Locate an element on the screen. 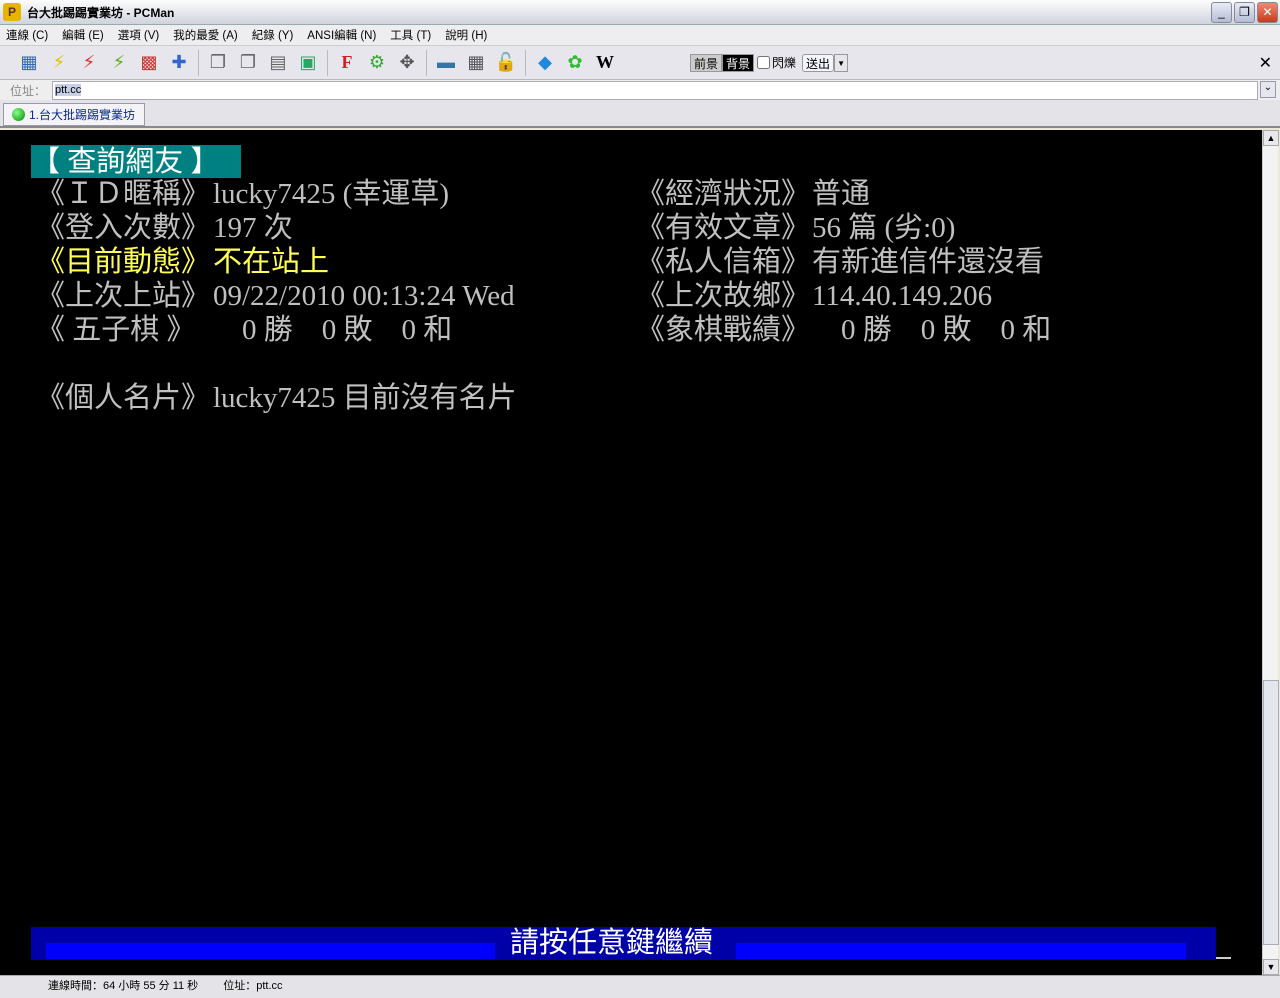  connected-status-icon is located at coordinates (18, 114).